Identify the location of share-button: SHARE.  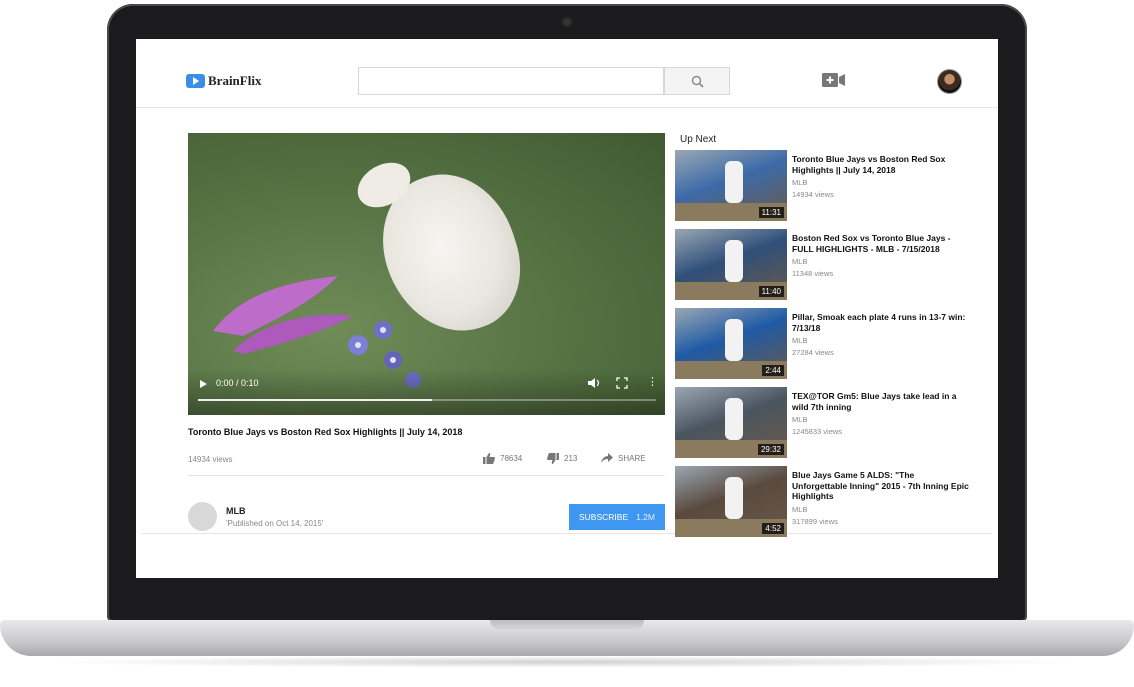
(623, 458).